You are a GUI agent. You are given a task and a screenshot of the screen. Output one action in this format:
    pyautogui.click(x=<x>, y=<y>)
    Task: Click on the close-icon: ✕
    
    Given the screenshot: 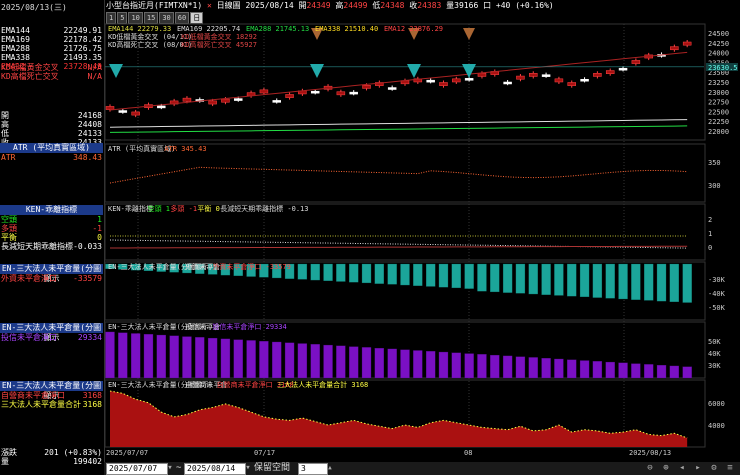 What is the action you would take?
    pyautogui.click(x=209, y=5)
    